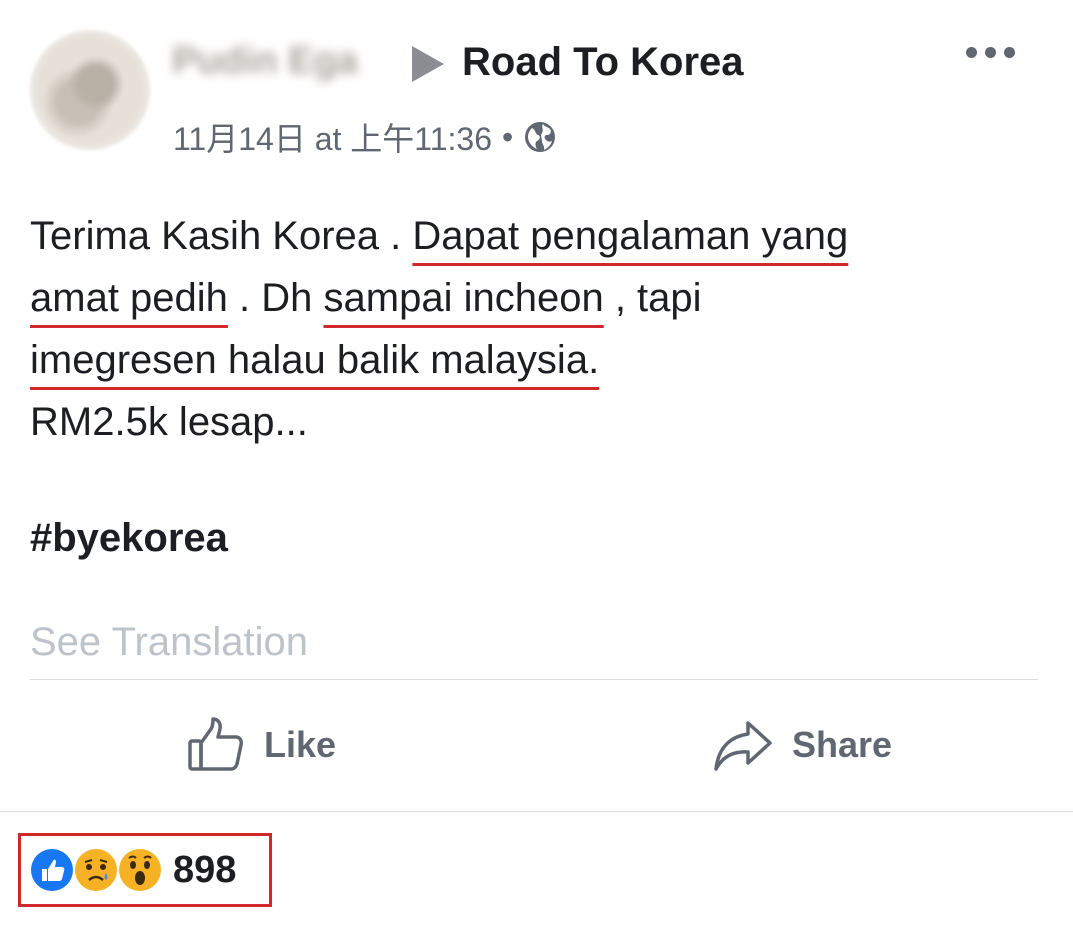  Describe the element at coordinates (300, 744) in the screenshot. I see `like-label: Like` at that location.